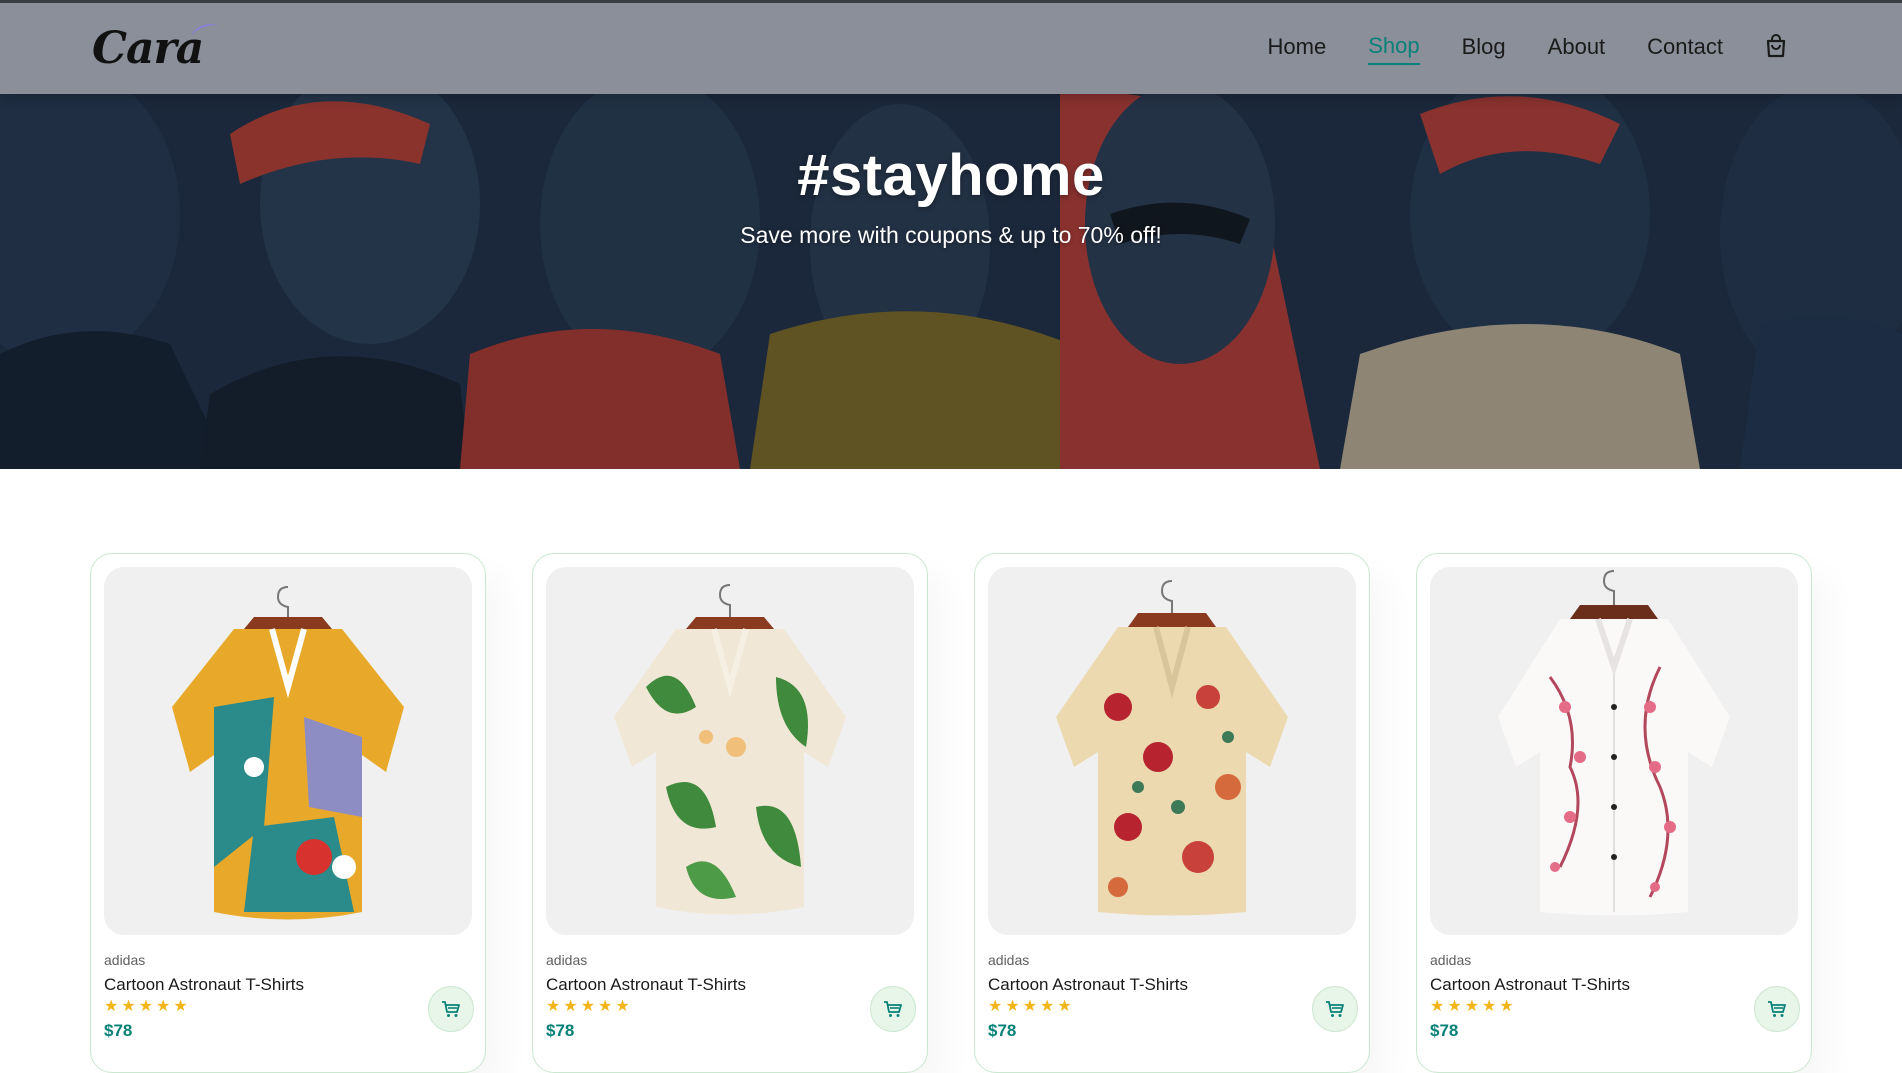 The height and width of the screenshot is (1073, 1902). What do you see at coordinates (951, 47) in the screenshot?
I see `site-header: Cara Home Shop Blog About Contact` at bounding box center [951, 47].